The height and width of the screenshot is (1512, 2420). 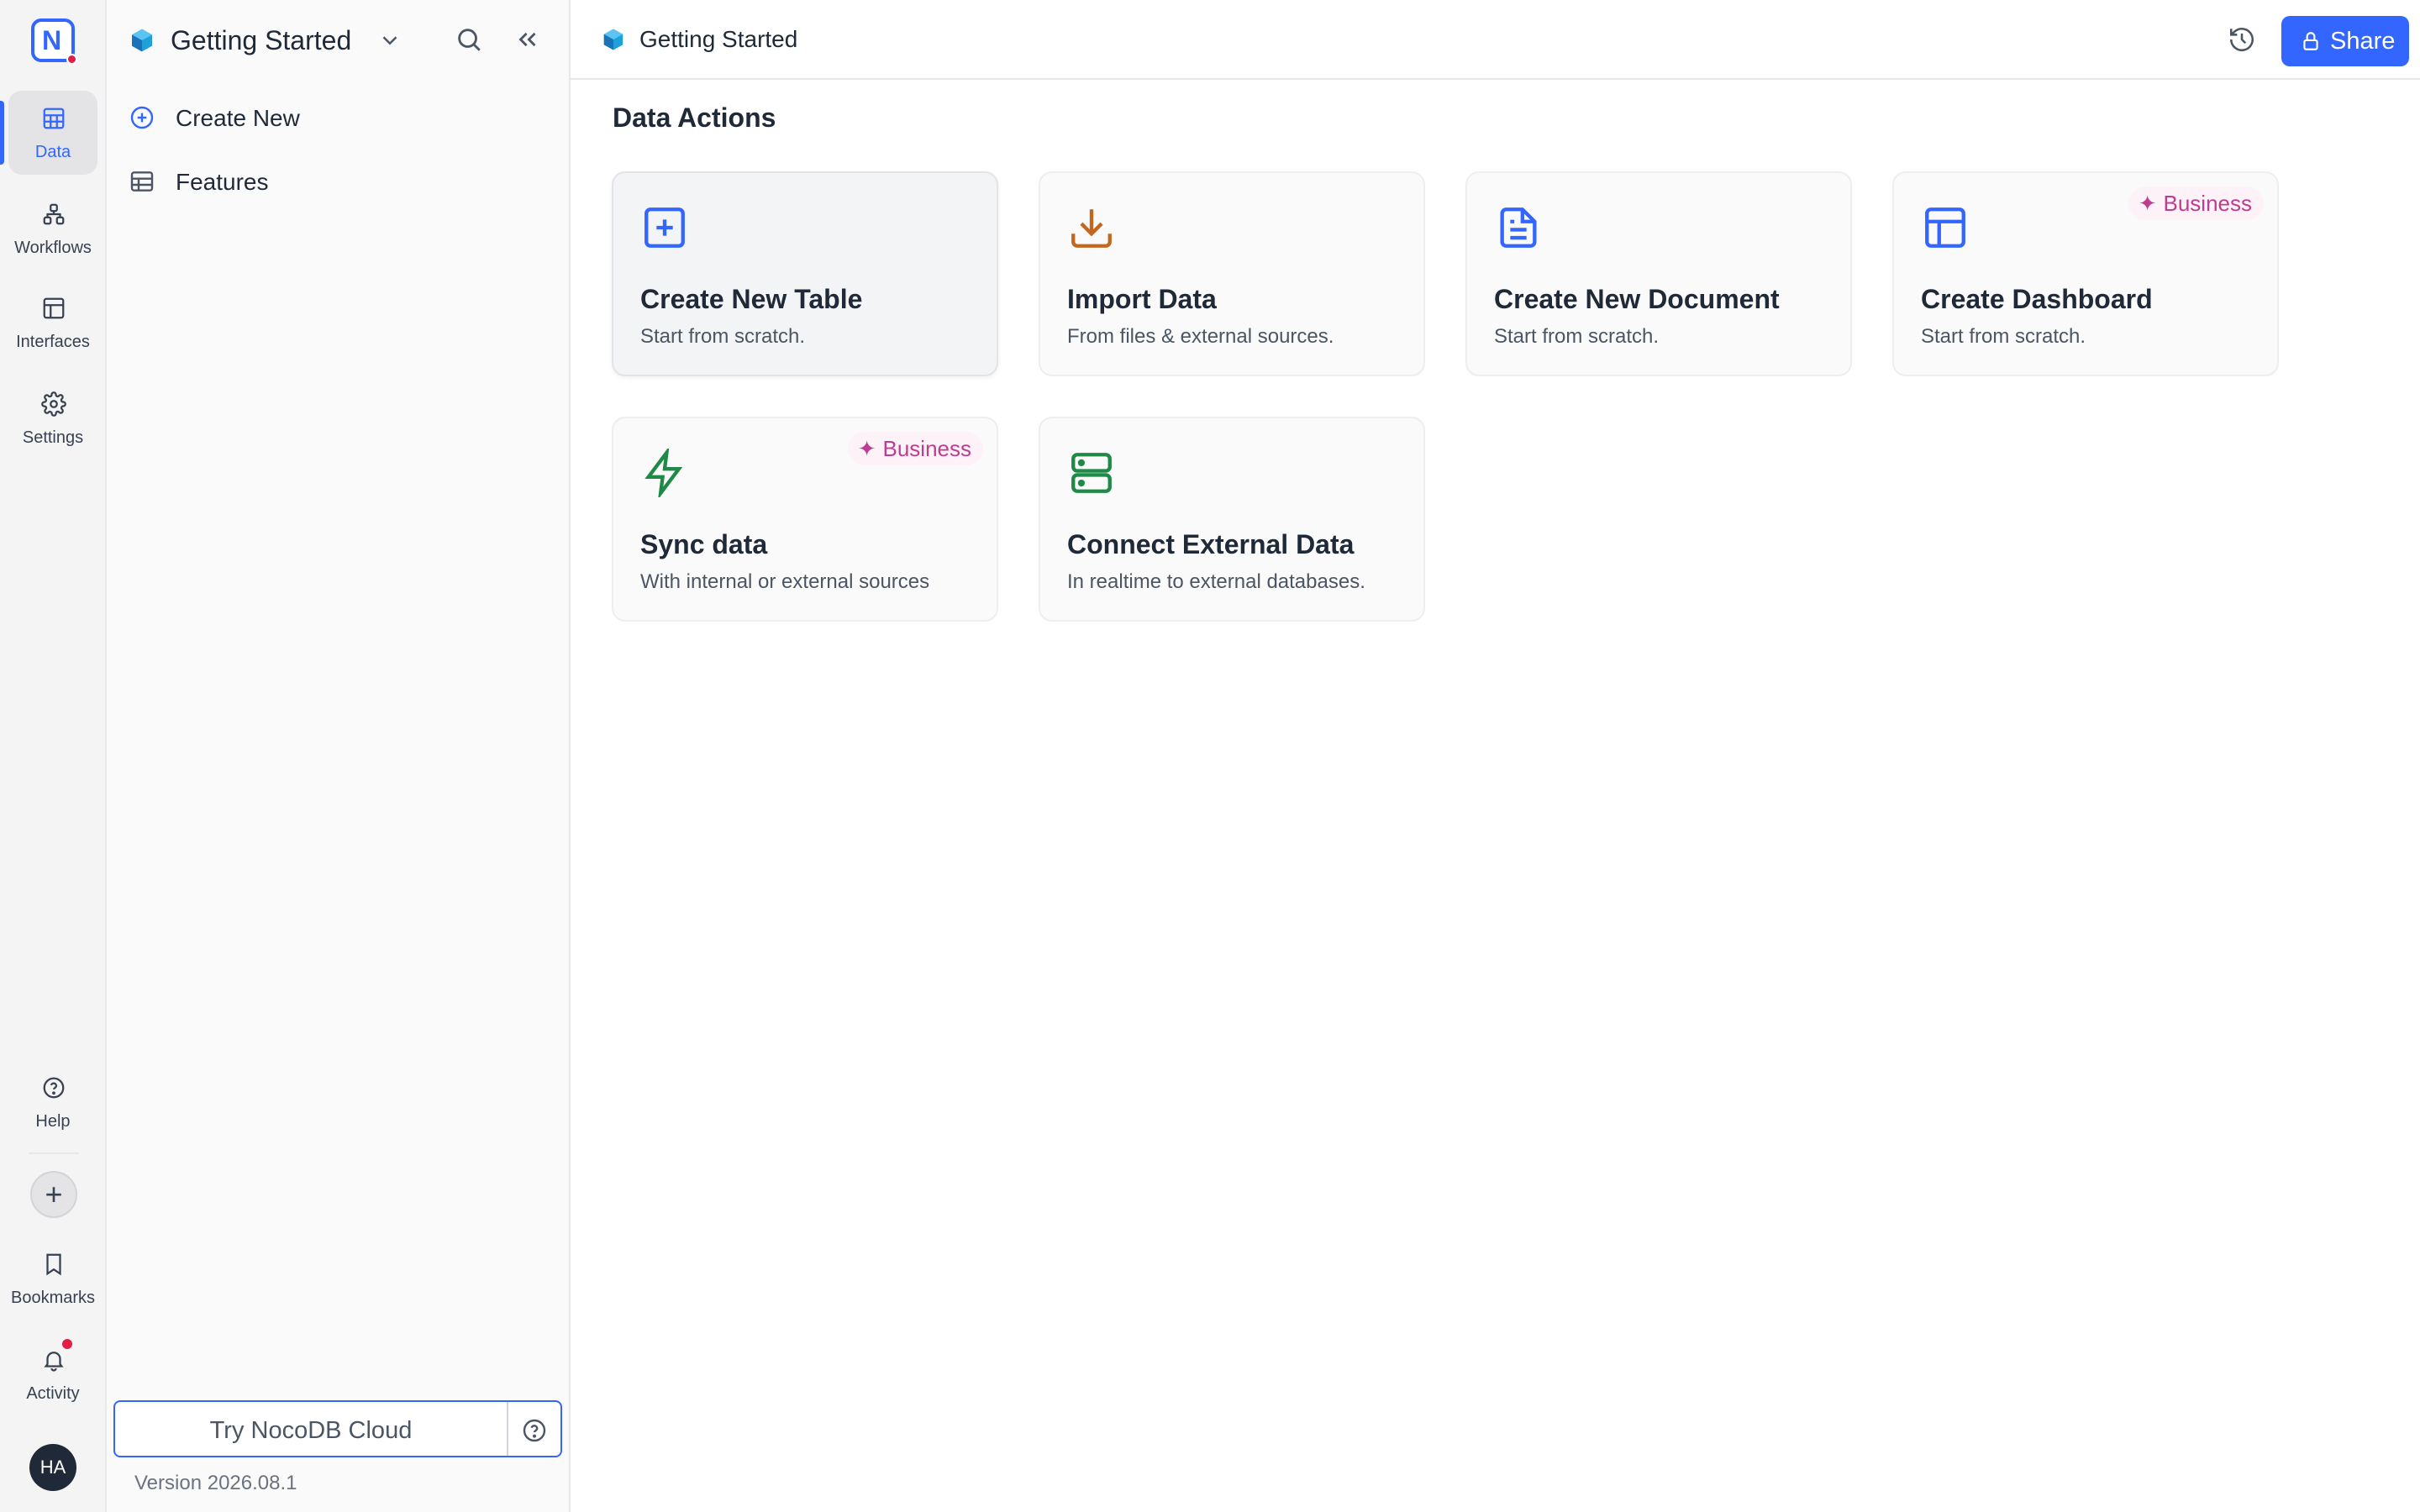 I want to click on rail-item-settings: Settings, so click(x=52, y=418).